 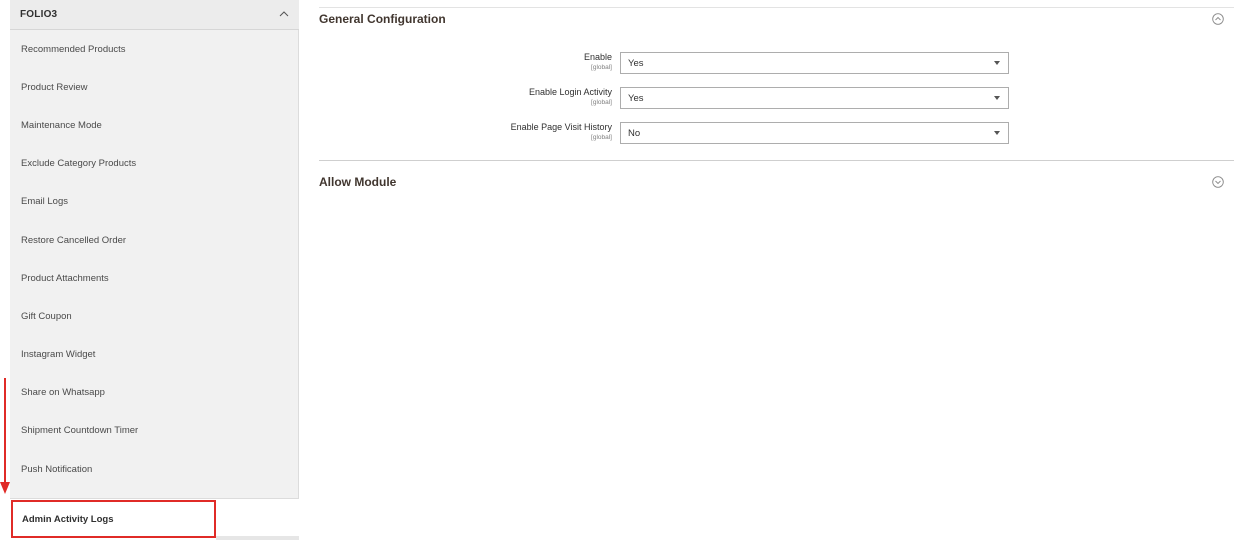 What do you see at coordinates (776, 7) in the screenshot?
I see `top-divider` at bounding box center [776, 7].